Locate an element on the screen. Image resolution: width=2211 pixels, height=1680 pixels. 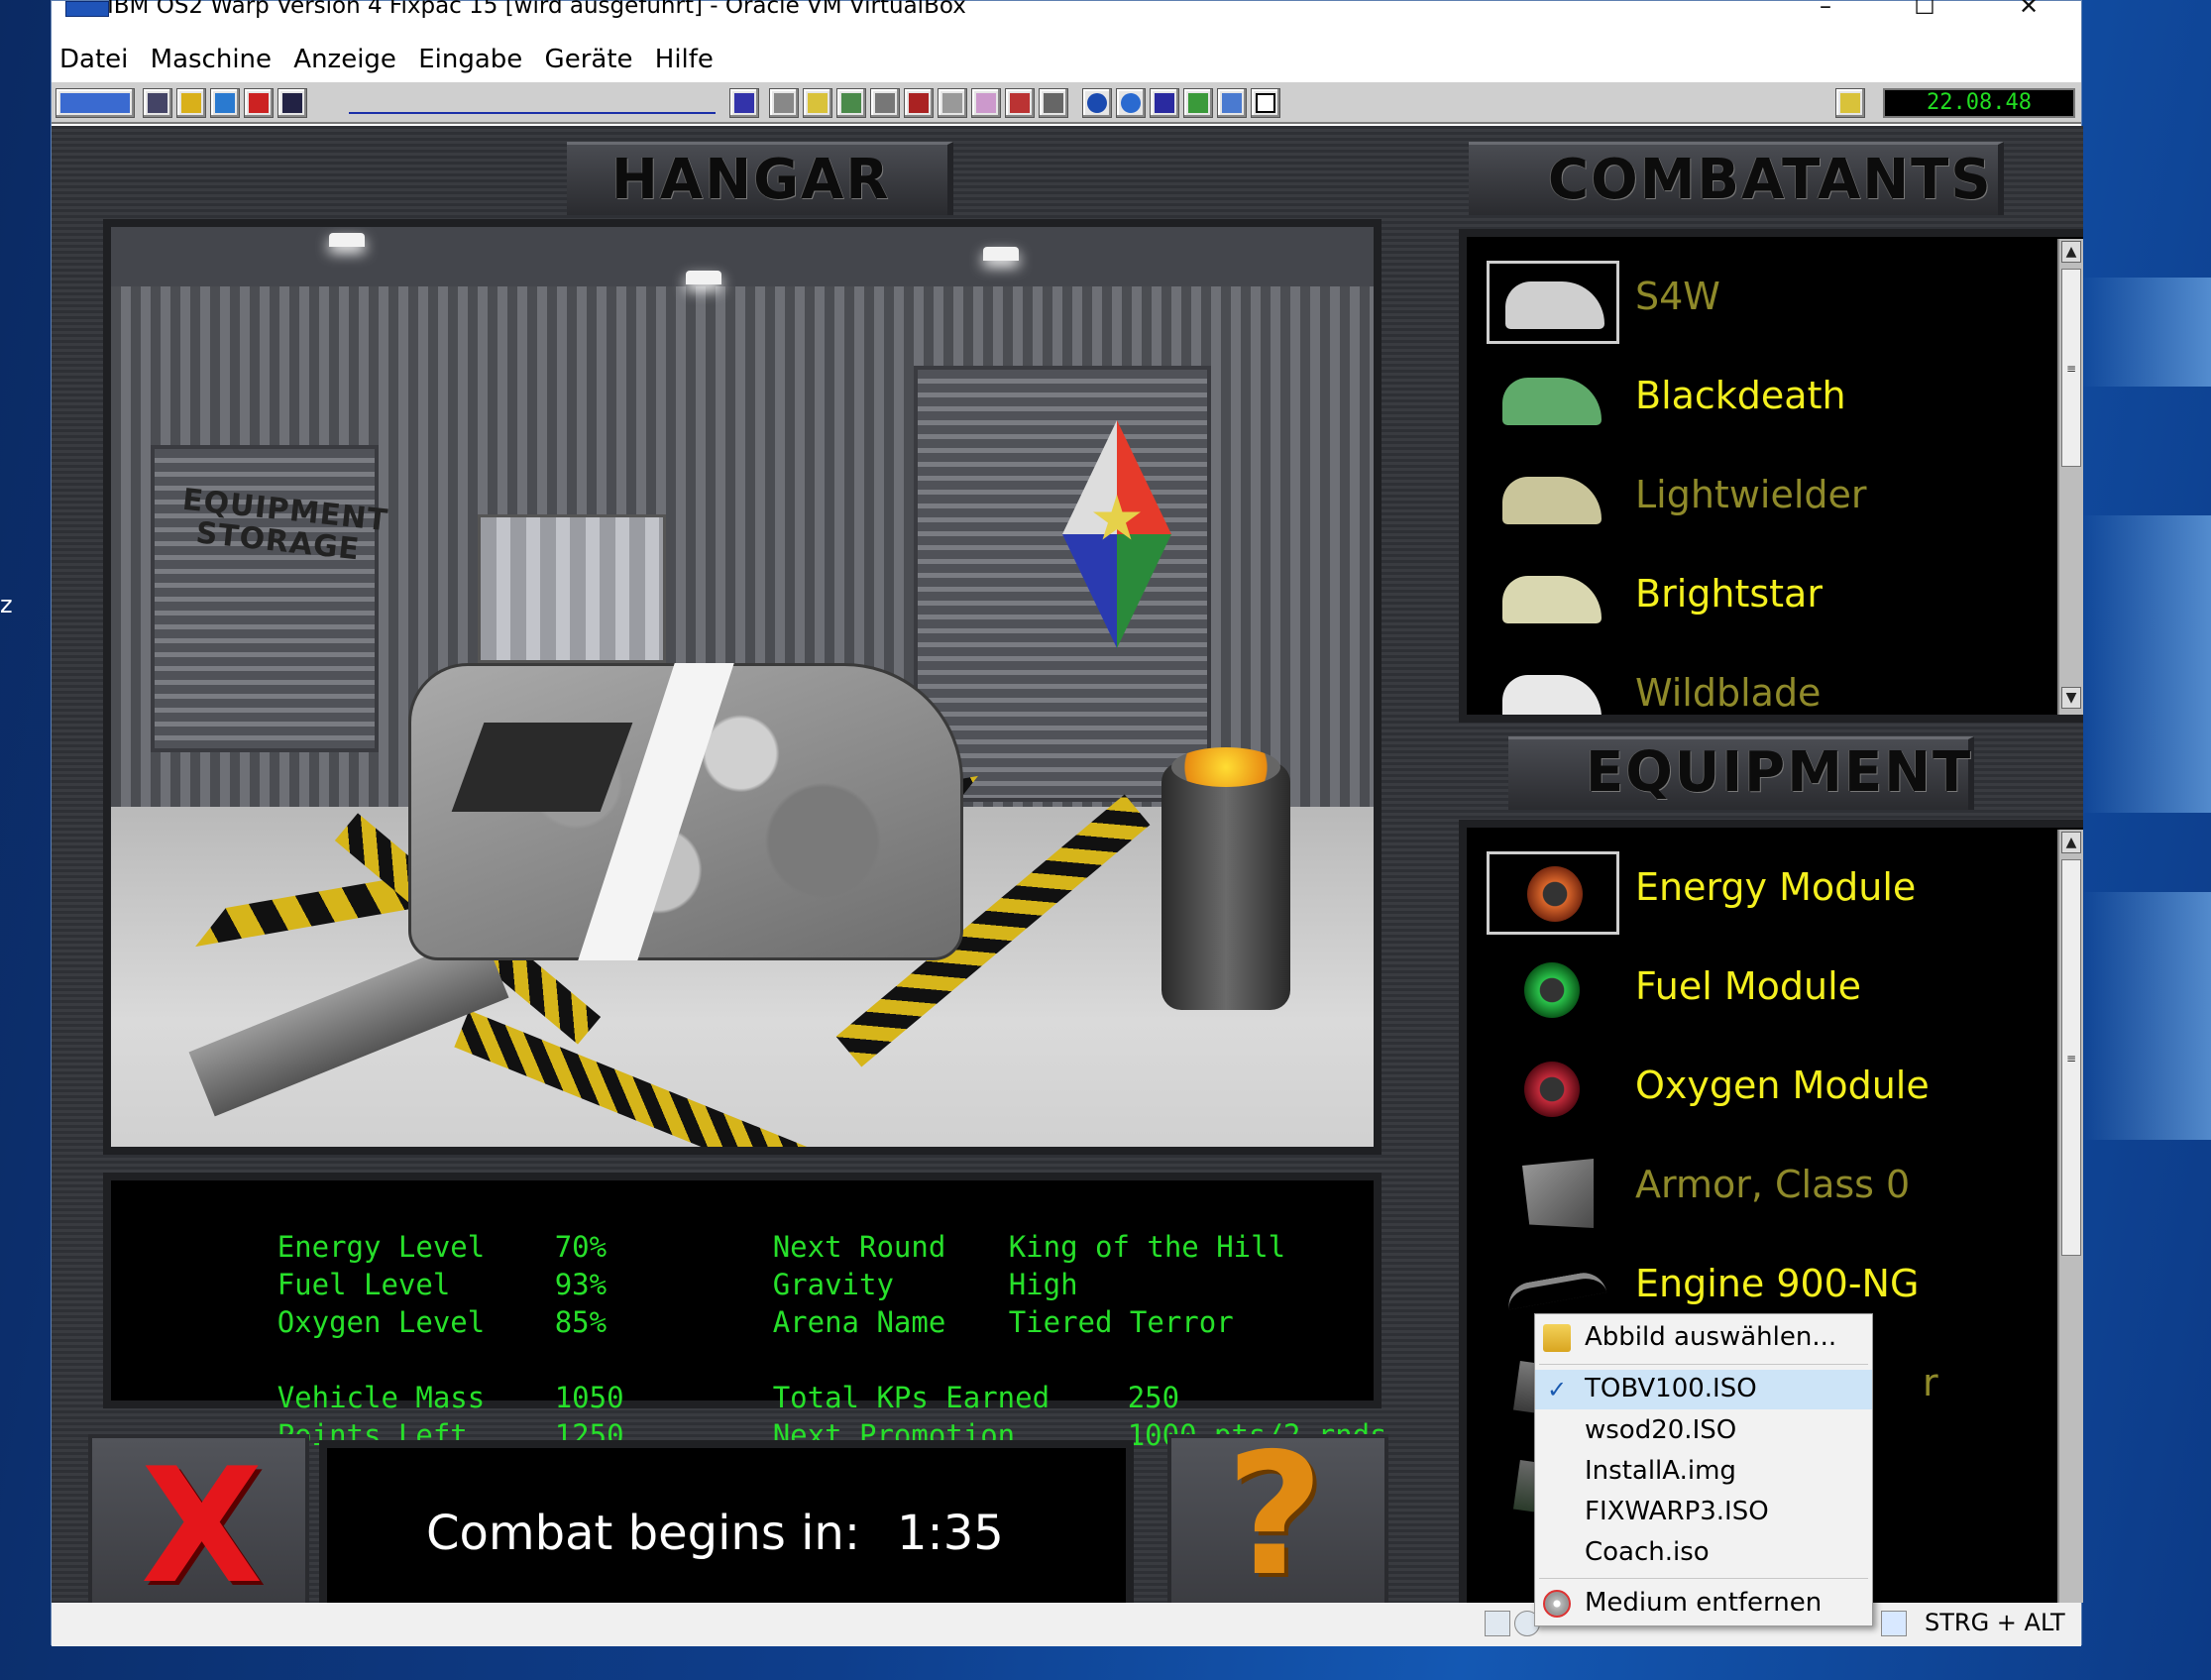
equipment-name: Engine 900-NG is located at coordinates (1777, 1283).